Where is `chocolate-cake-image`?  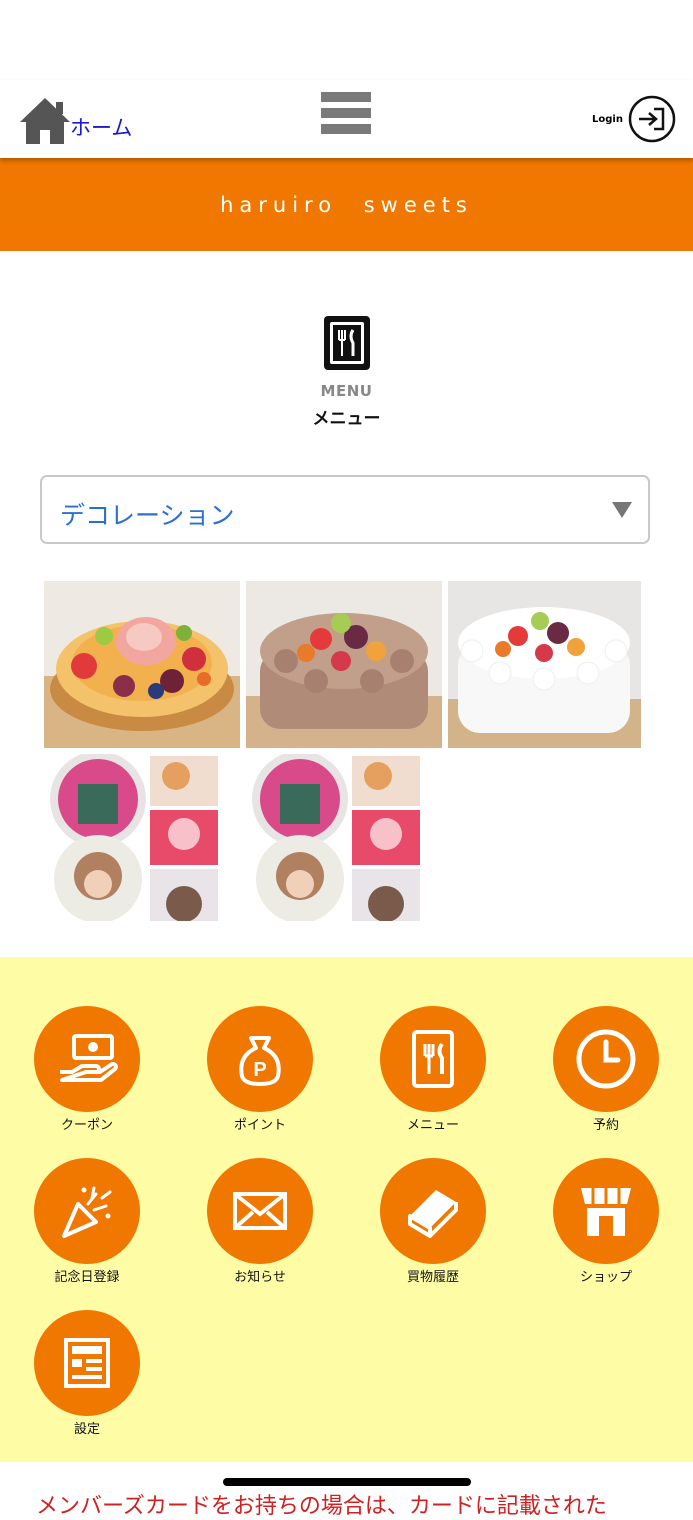
chocolate-cake-image is located at coordinates (344, 664).